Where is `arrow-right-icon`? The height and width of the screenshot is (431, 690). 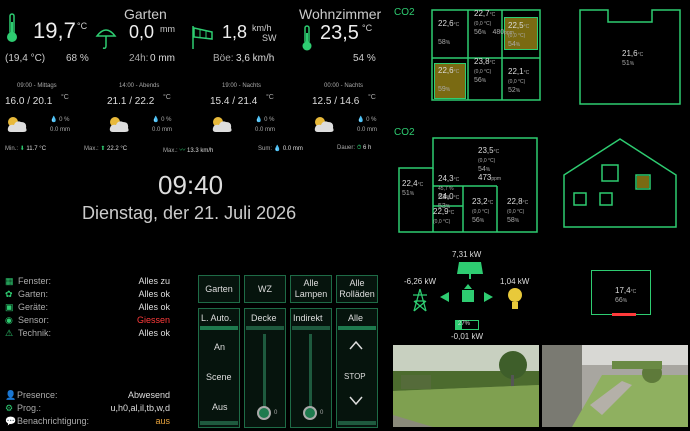
arrow-right-icon is located at coordinates (488, 297).